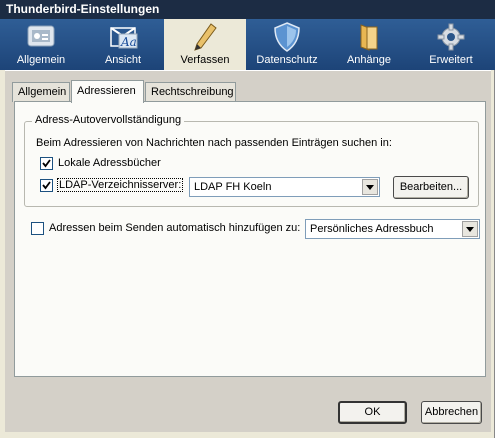 This screenshot has height=438, width=503. I want to click on toolbar-label: Ansicht, so click(123, 60).